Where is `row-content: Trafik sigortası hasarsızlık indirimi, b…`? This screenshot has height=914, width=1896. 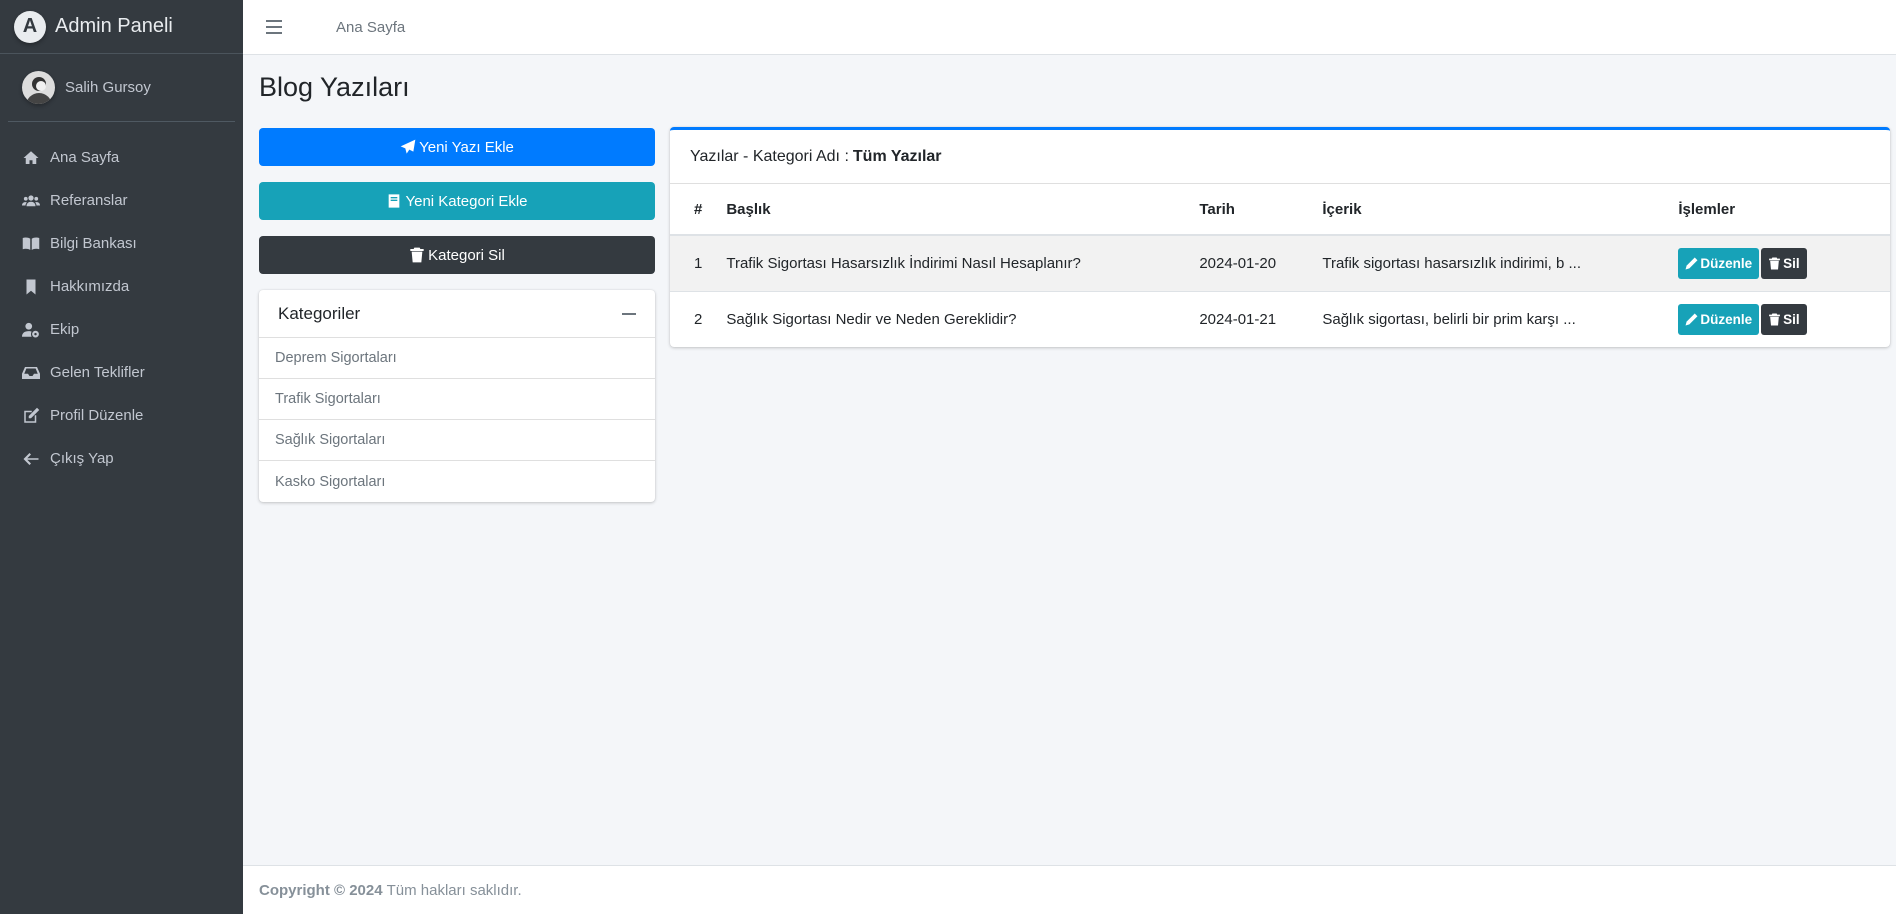 row-content: Trafik sigortası hasarsızlık indirimi, b… is located at coordinates (1488, 262).